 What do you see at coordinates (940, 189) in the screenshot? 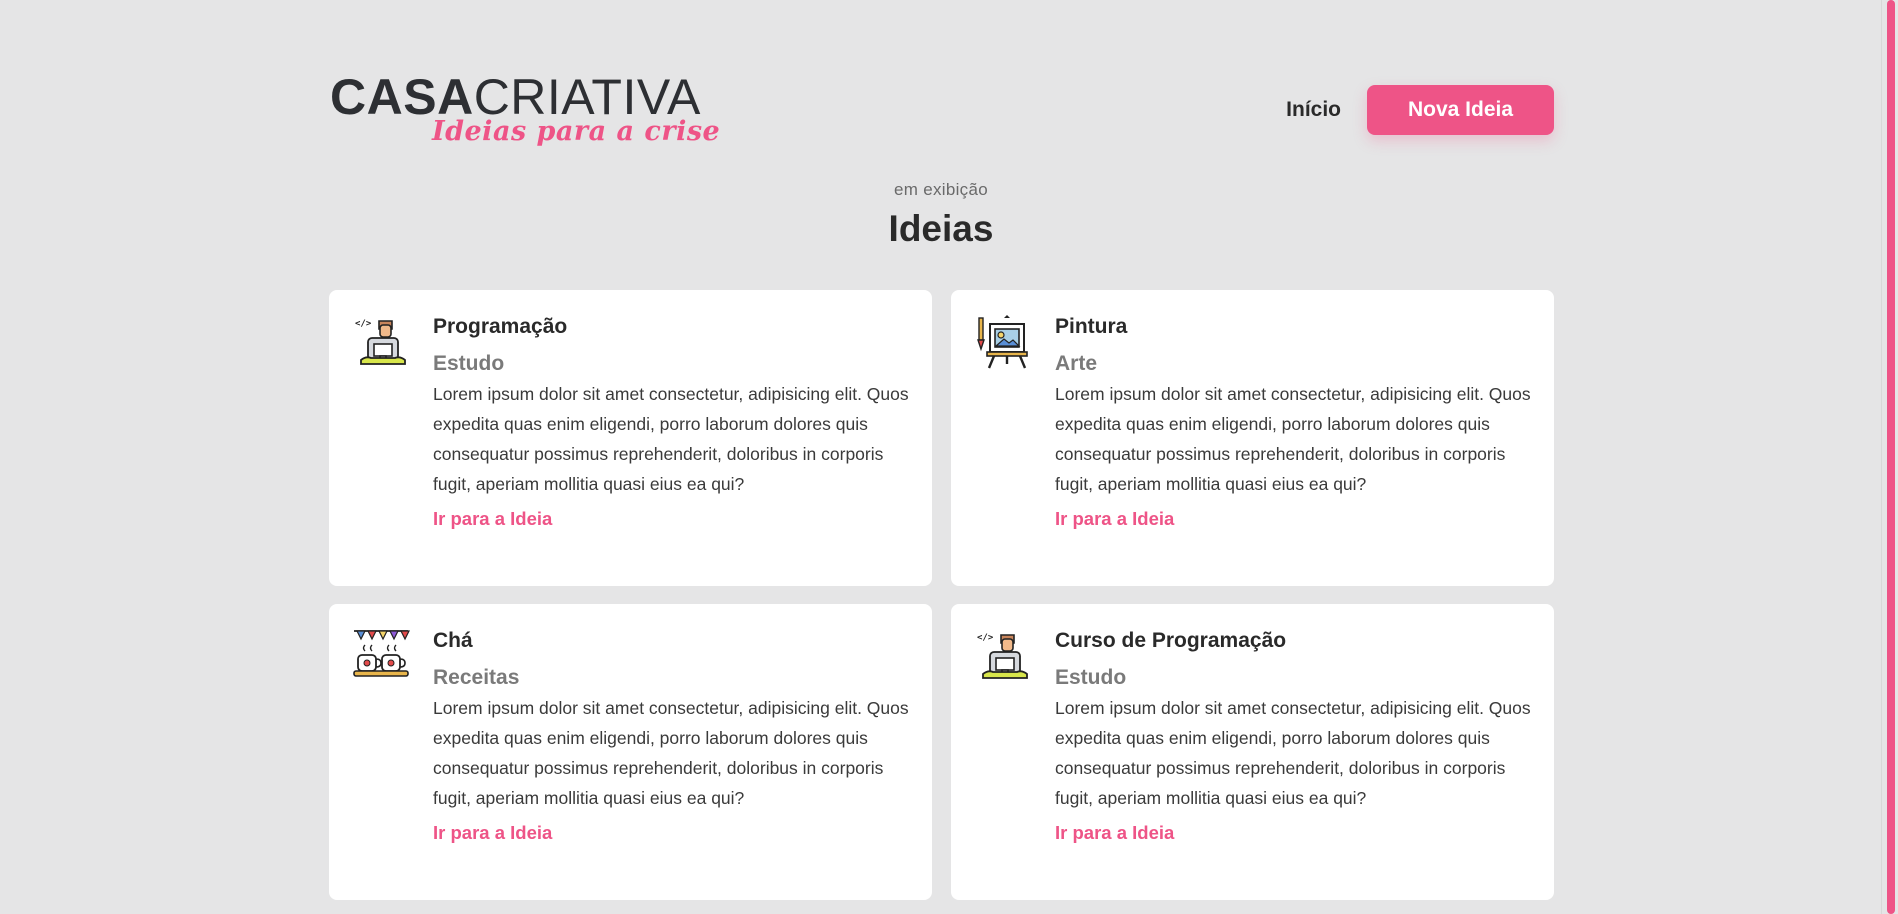
I see `section-subtitle: em exibição` at bounding box center [940, 189].